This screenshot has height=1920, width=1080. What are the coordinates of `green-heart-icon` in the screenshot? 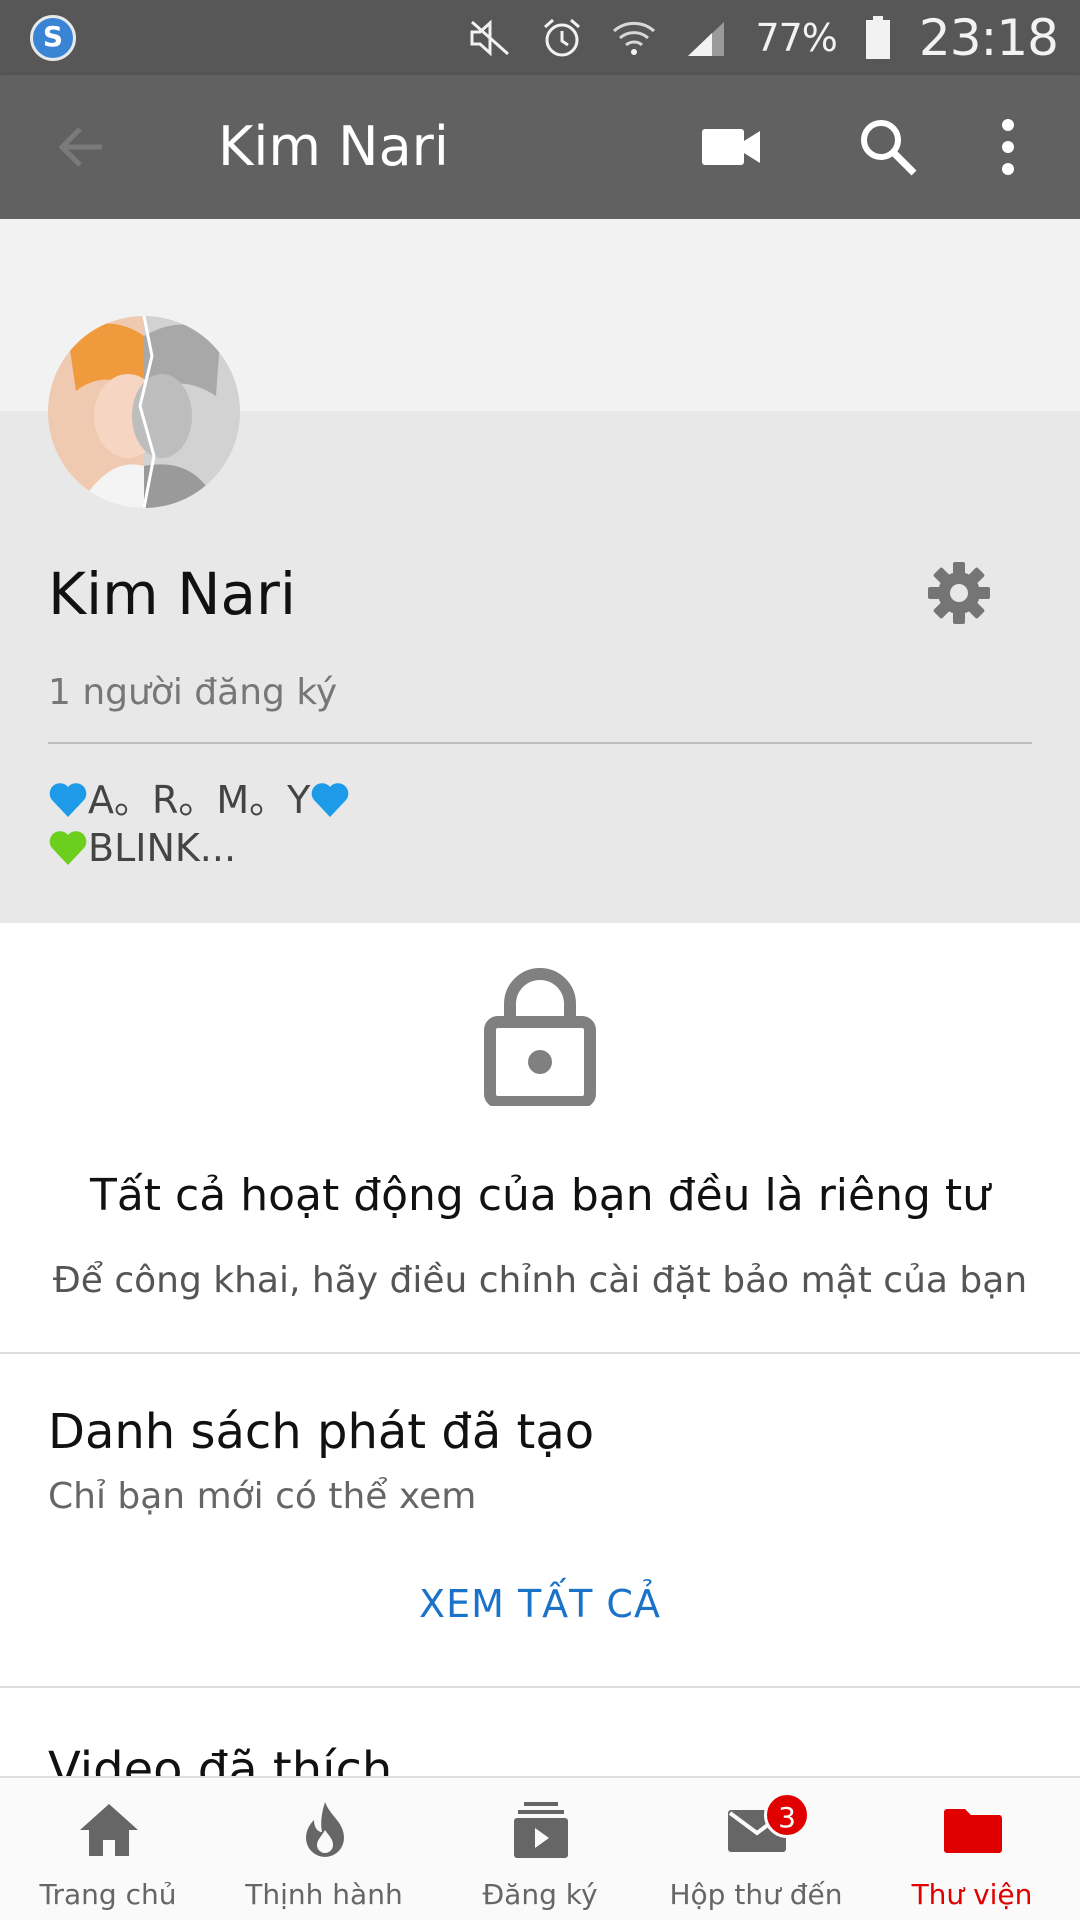 It's located at (68, 848).